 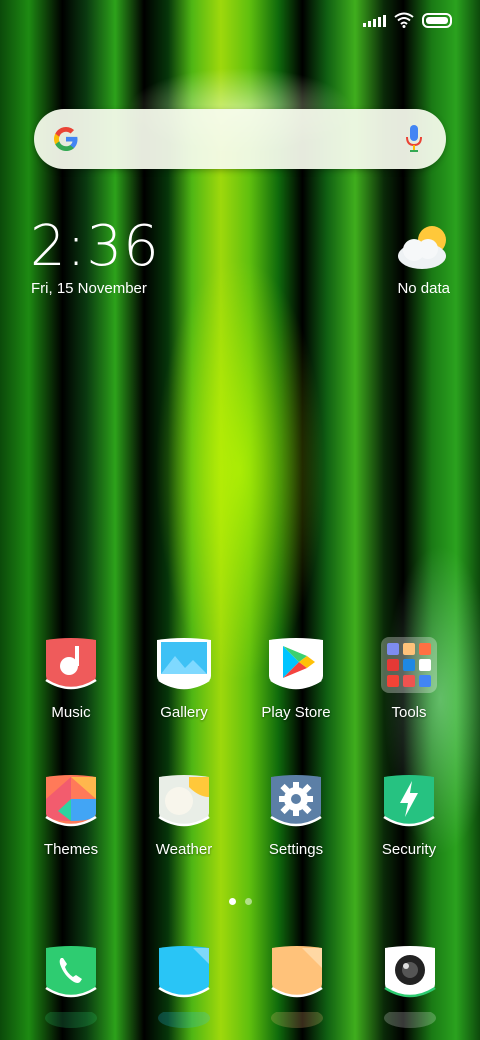 What do you see at coordinates (184, 664) in the screenshot?
I see `mountain-picture-icon` at bounding box center [184, 664].